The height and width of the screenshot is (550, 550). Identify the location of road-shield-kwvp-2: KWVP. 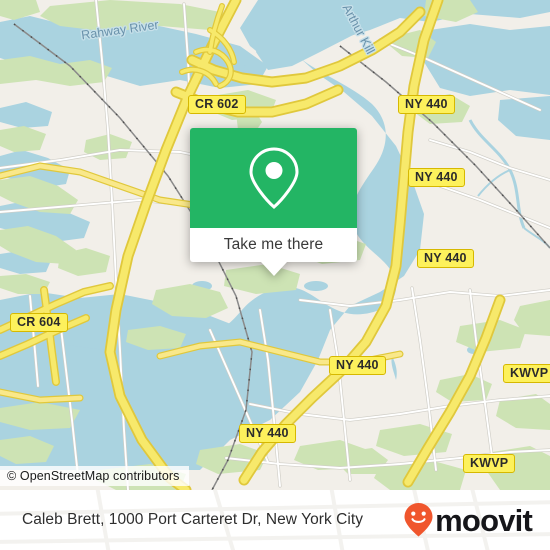
(489, 463).